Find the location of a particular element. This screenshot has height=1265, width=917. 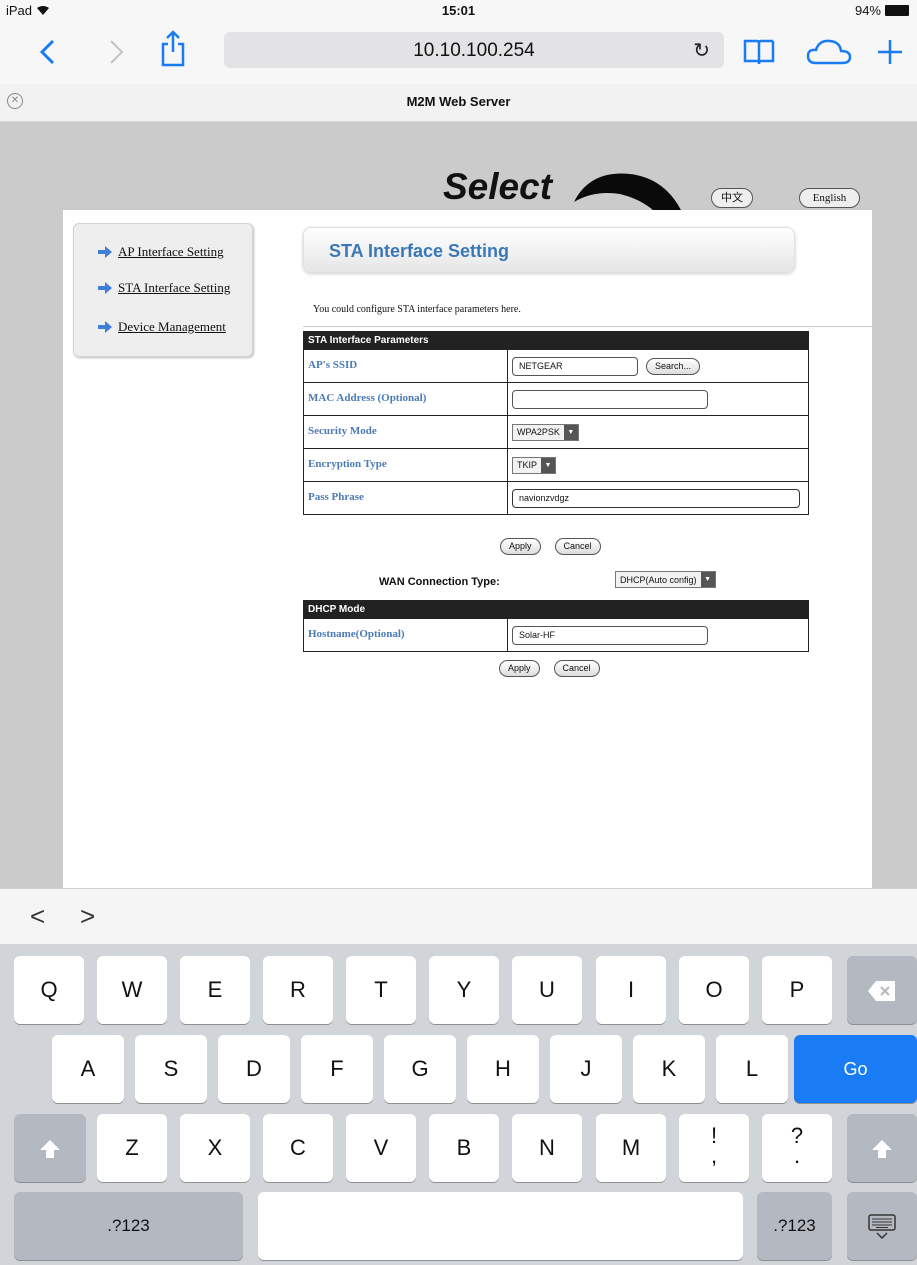

nav-ap-interface: AP Interface Setting is located at coordinates (160, 252).